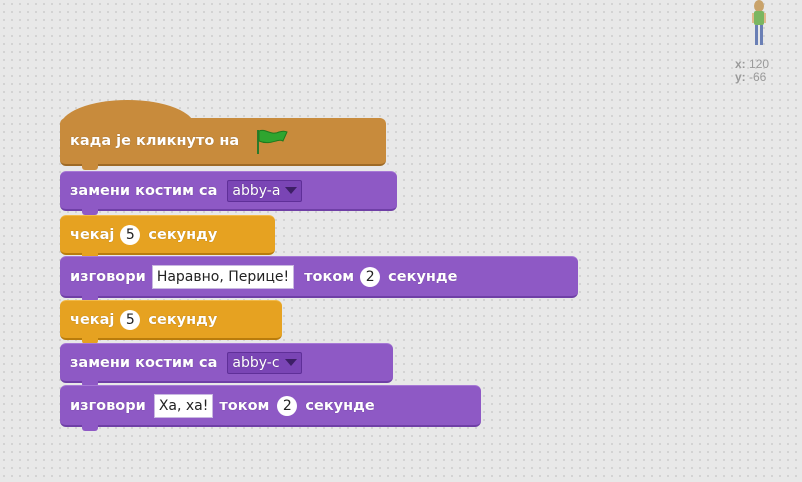 The width and height of the screenshot is (802, 482). What do you see at coordinates (256, 362) in the screenshot?
I see `costume-value: abby-c` at bounding box center [256, 362].